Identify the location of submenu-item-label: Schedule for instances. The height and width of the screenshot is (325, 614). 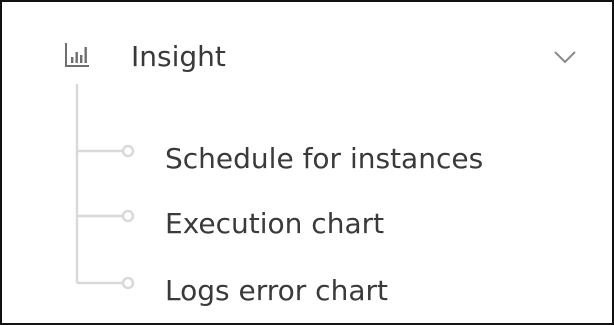
(324, 158).